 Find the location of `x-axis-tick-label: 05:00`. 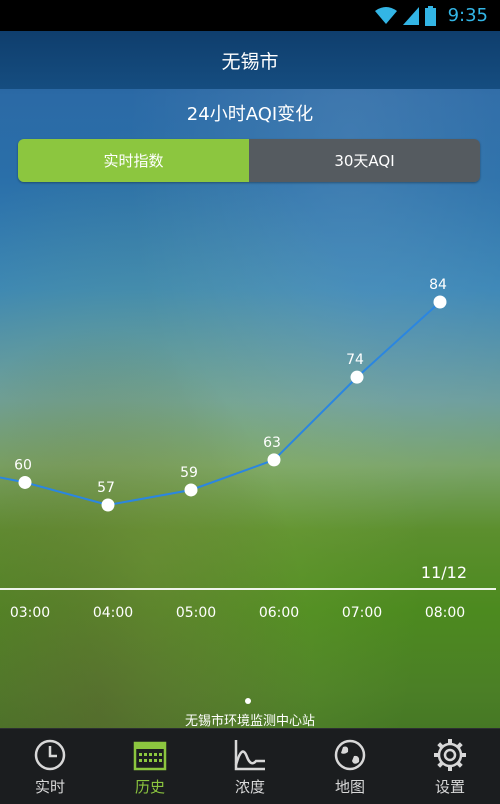

x-axis-tick-label: 05:00 is located at coordinates (196, 613).